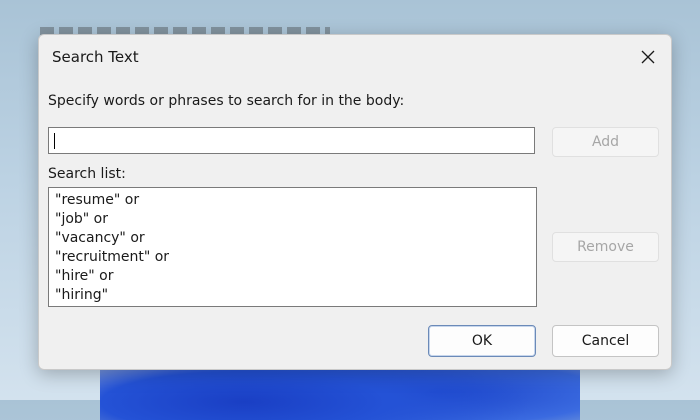 This screenshot has height=420, width=700. I want to click on list-item: "resume" or, so click(292, 200).